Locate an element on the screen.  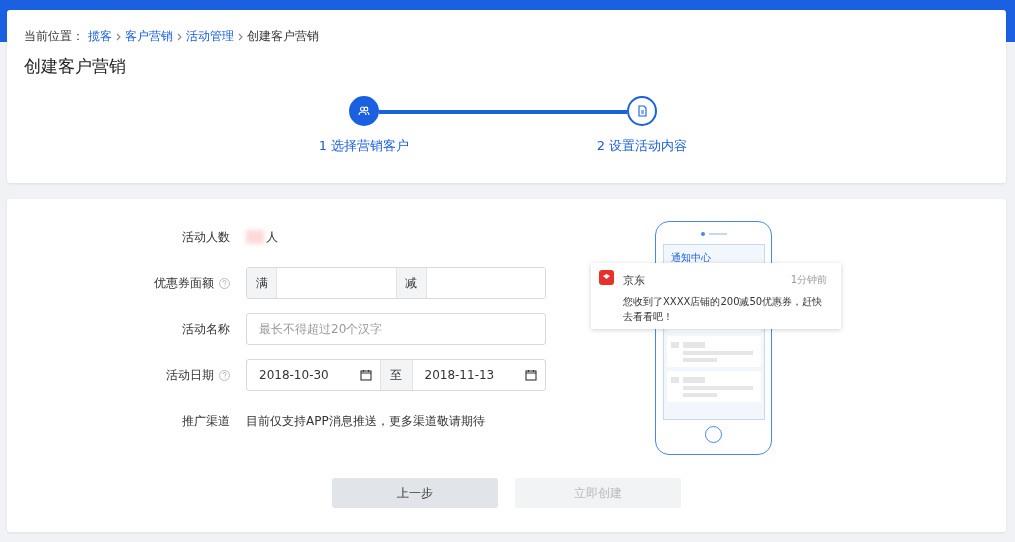
breadcrumb-link: 揽客 is located at coordinates (100, 36).